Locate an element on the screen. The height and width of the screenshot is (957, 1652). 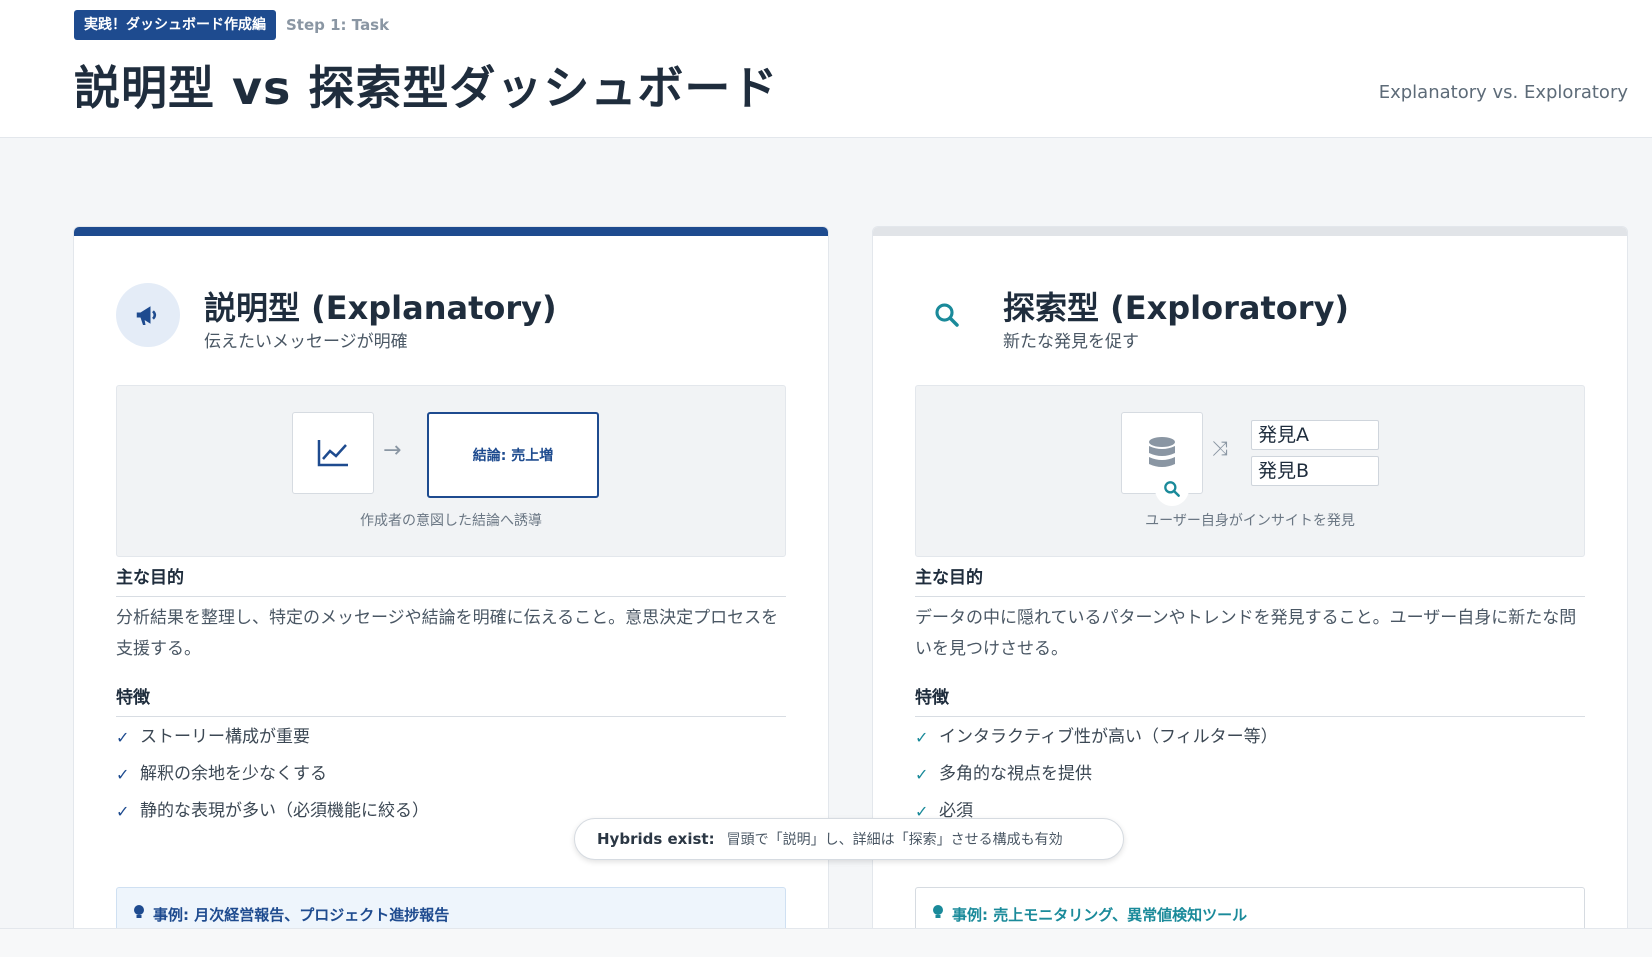
search-icon is located at coordinates (947, 315).